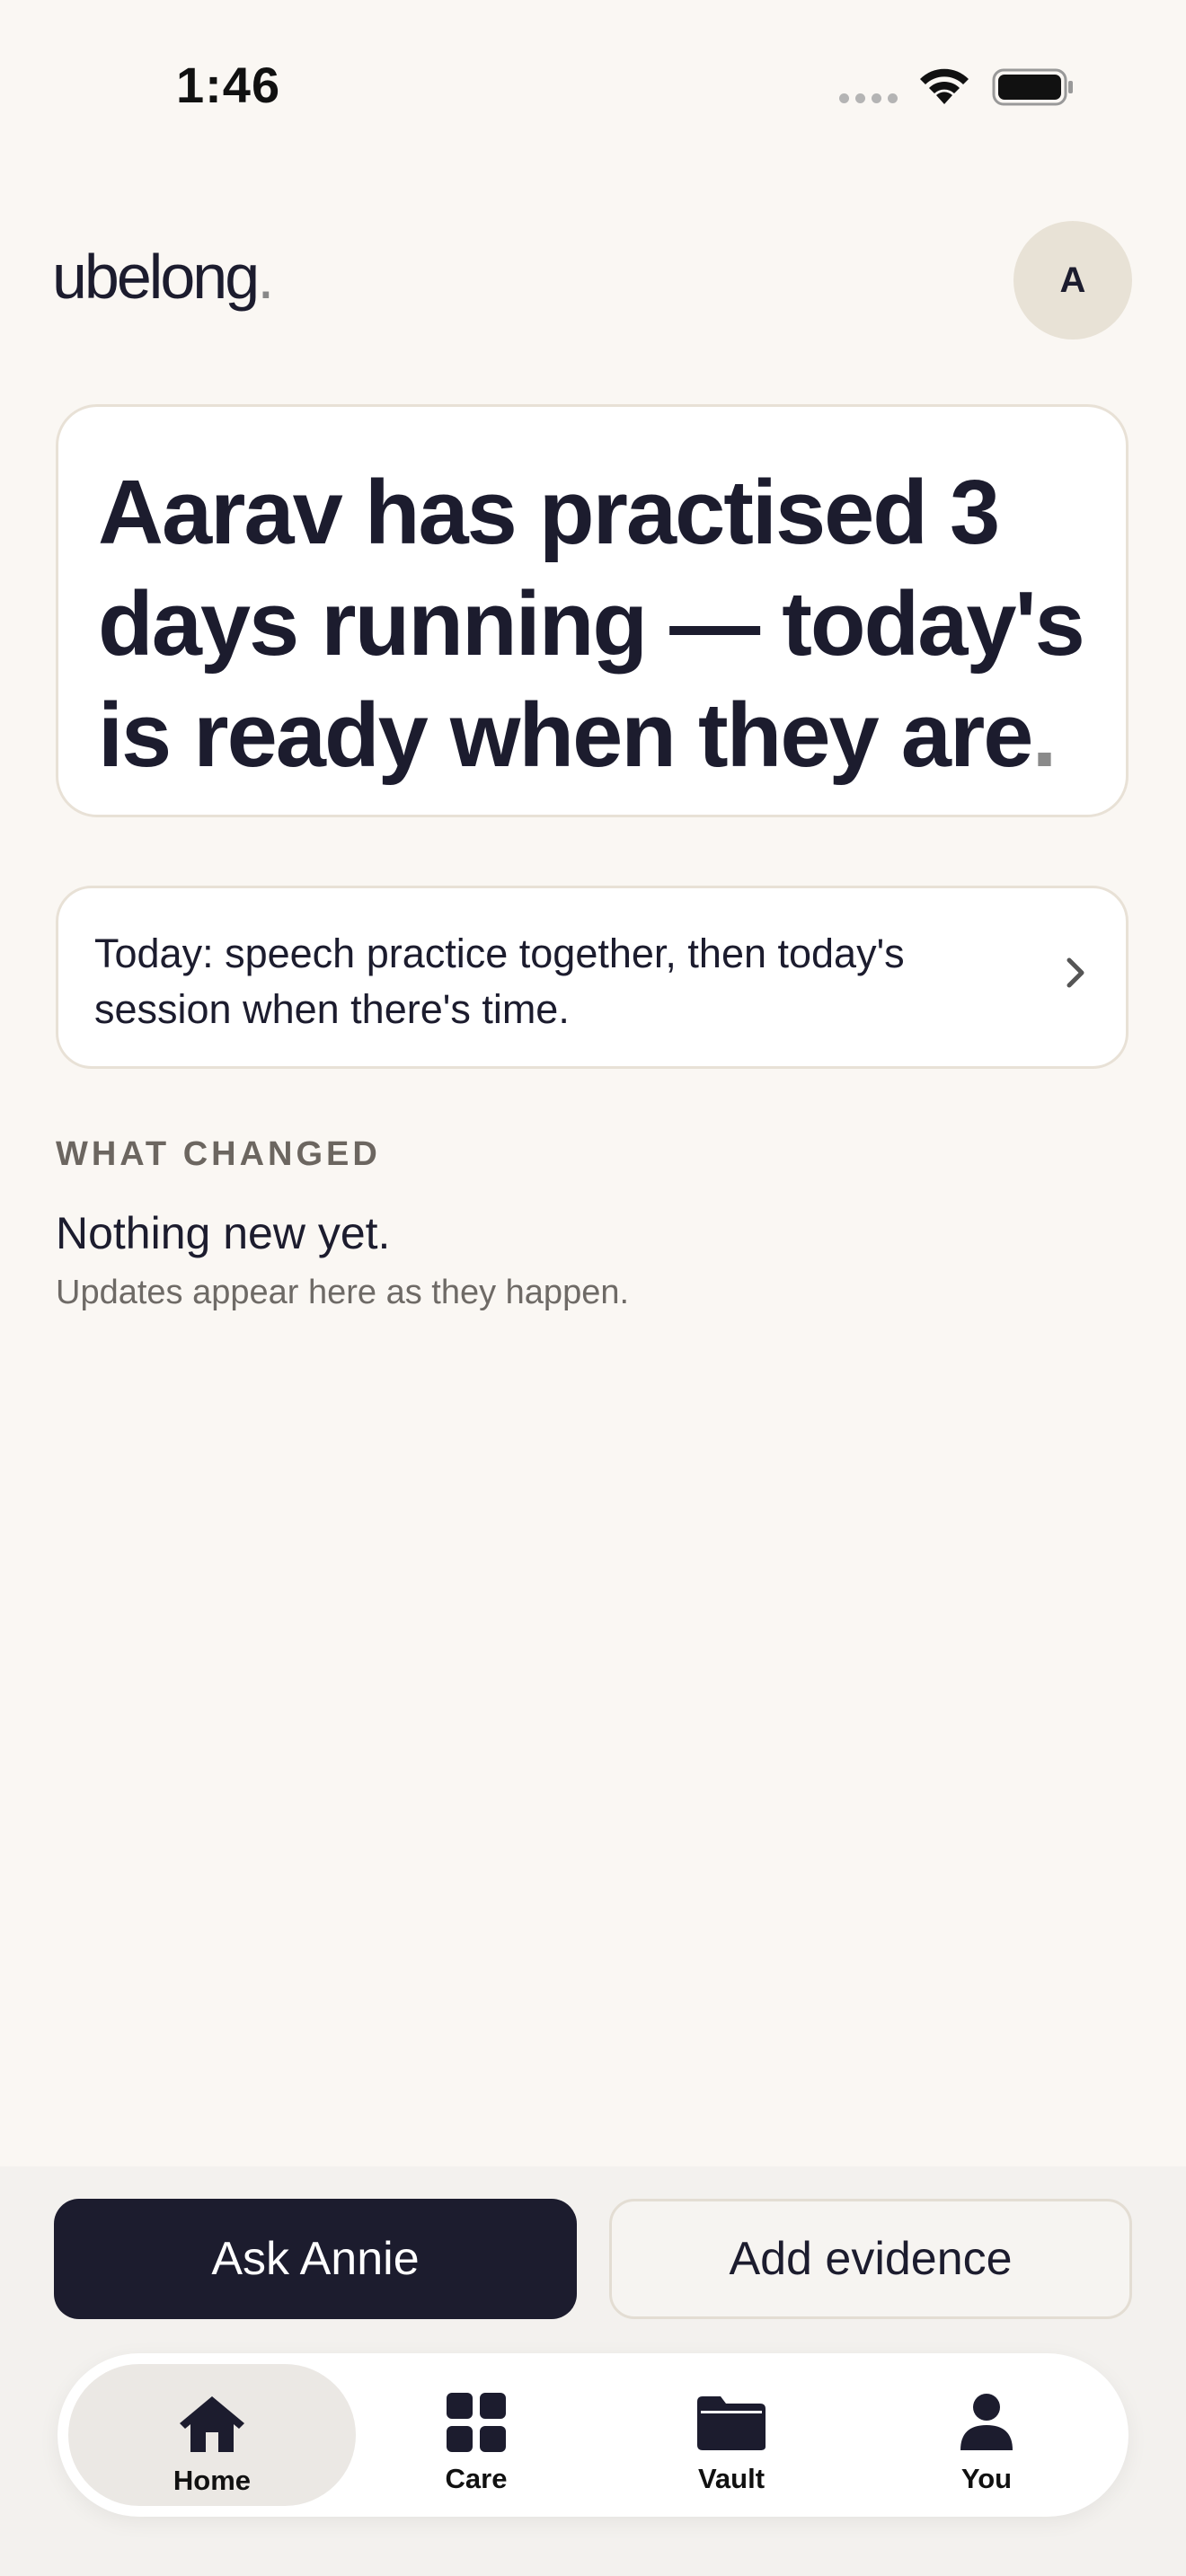  Describe the element at coordinates (343, 1292) in the screenshot. I see `empty-state-subtitle: Updates appear here as they happen.` at that location.